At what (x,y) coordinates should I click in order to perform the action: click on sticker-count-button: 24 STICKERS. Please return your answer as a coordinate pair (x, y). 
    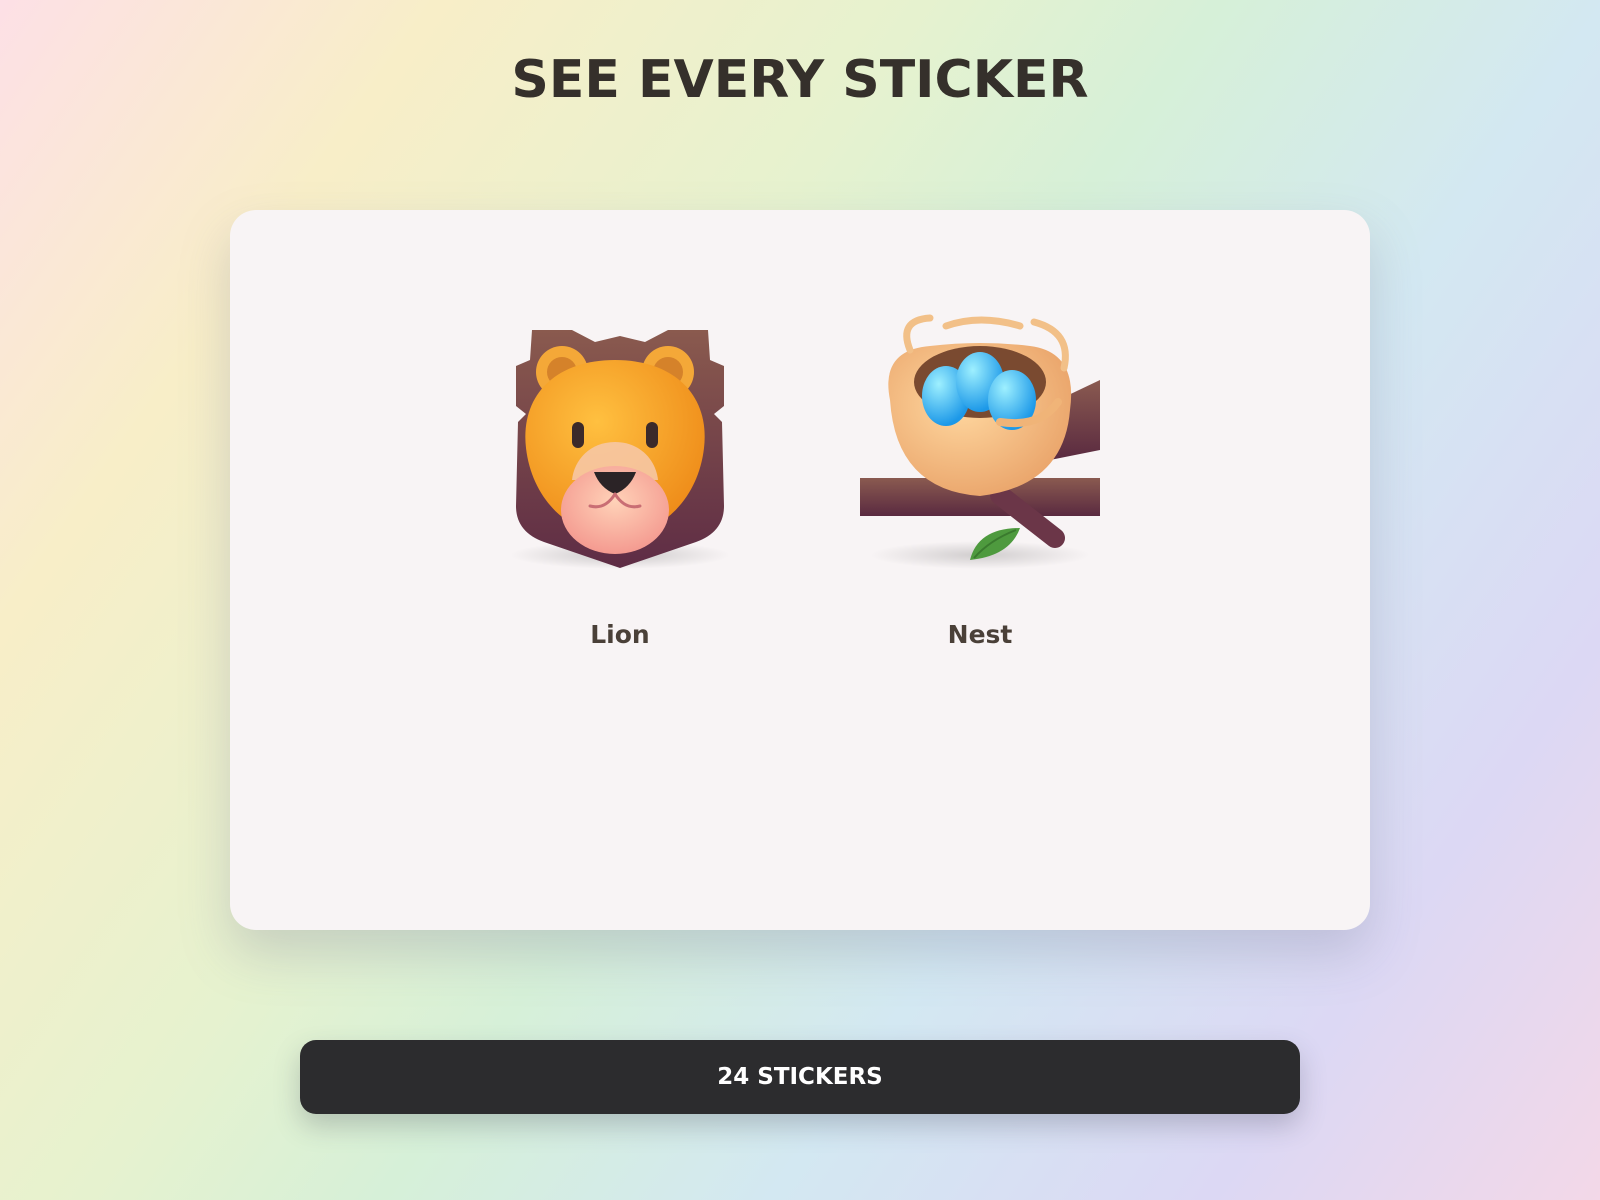
    Looking at the image, I should click on (800, 1077).